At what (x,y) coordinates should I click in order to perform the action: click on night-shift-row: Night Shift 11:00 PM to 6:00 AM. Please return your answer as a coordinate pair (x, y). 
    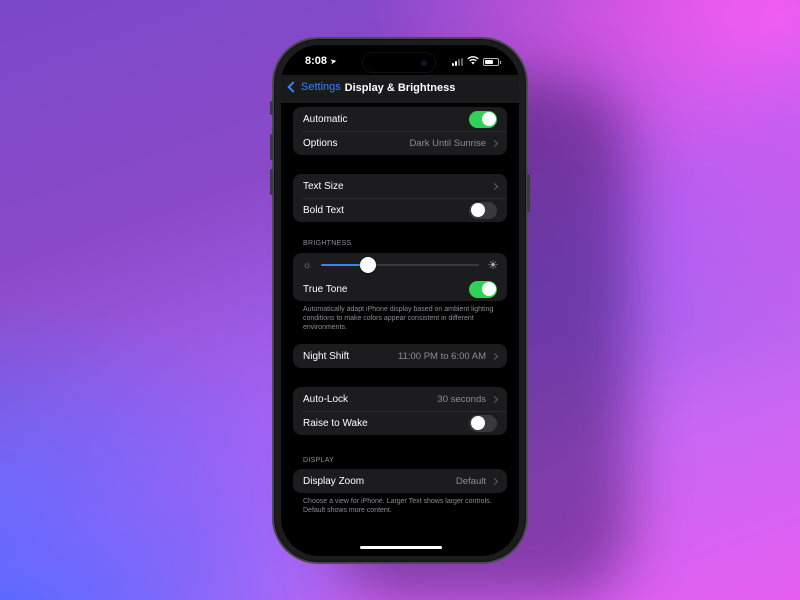
    Looking at the image, I should click on (400, 356).